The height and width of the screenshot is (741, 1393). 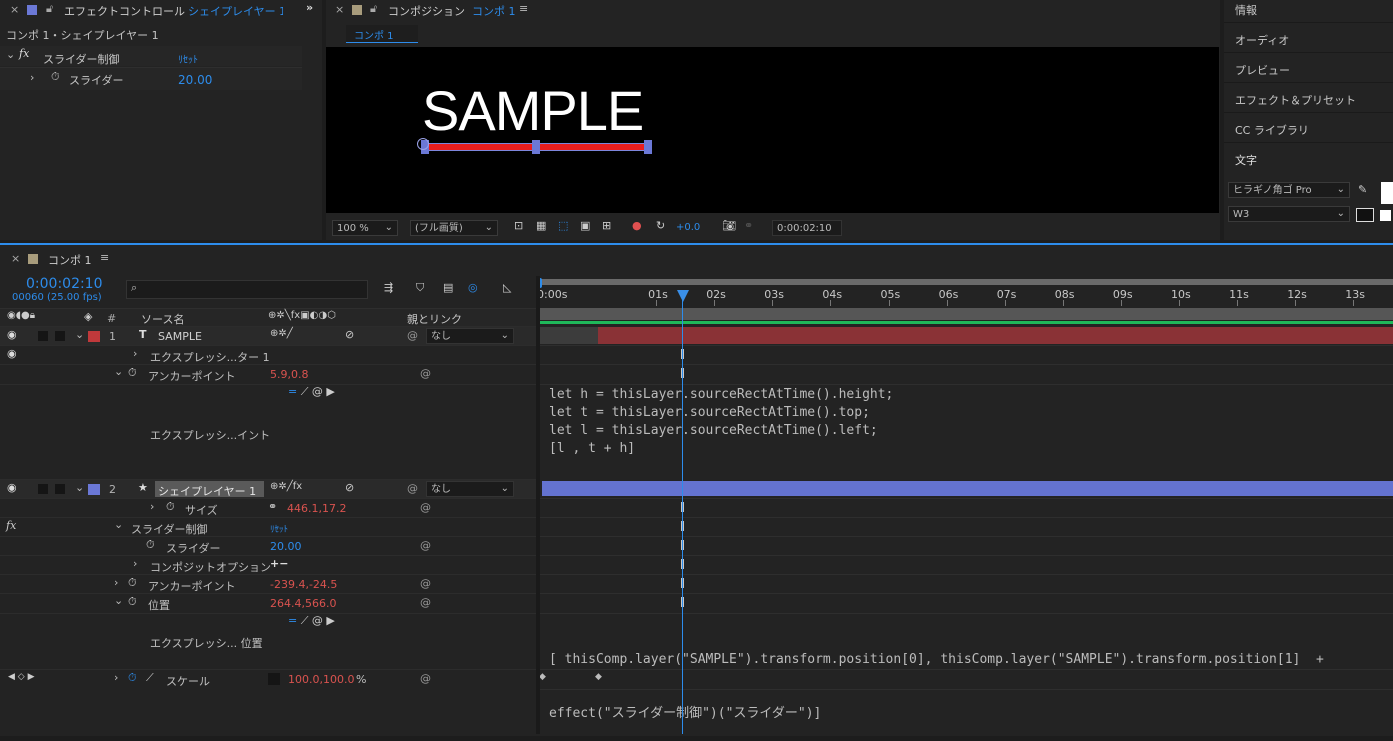 What do you see at coordinates (286, 546) in the screenshot?
I see `prop-value: 20.00` at bounding box center [286, 546].